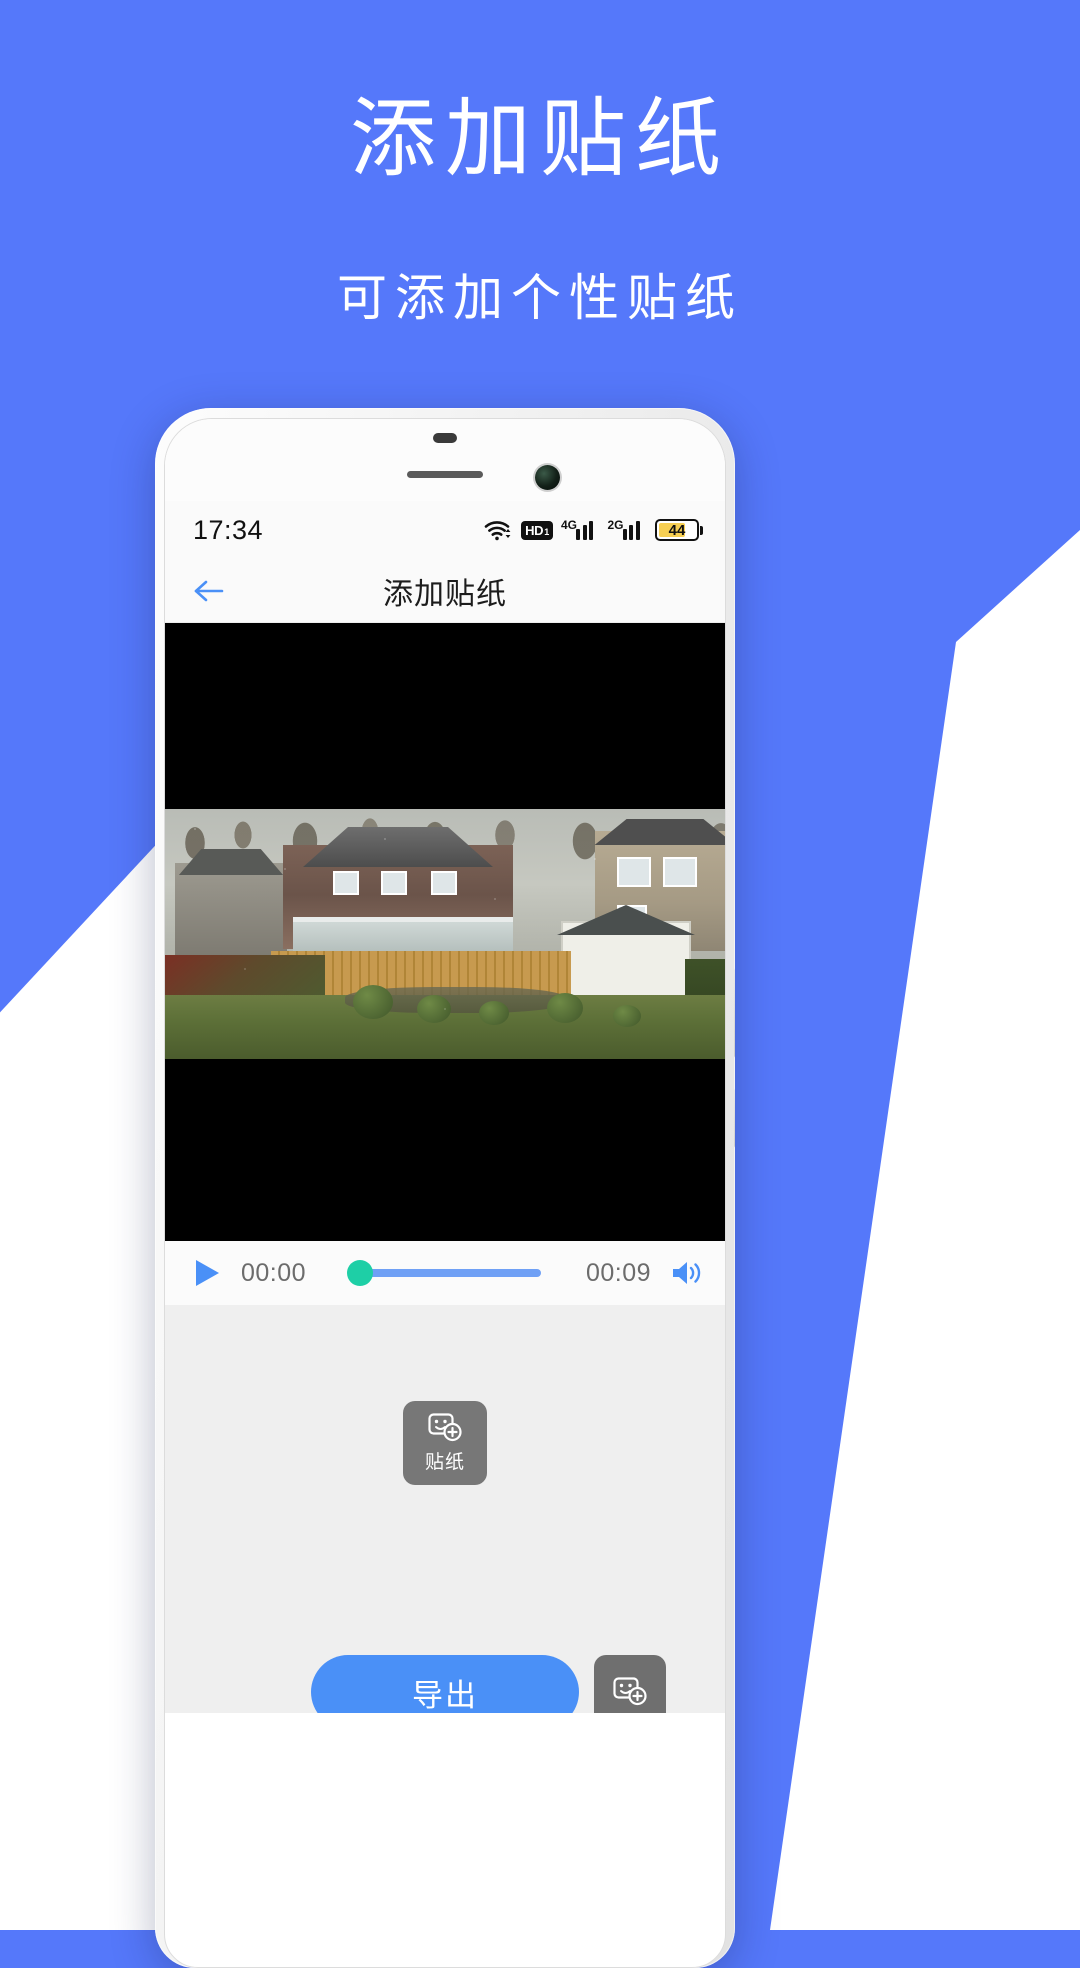  What do you see at coordinates (498, 530) in the screenshot?
I see `wifi-icon` at bounding box center [498, 530].